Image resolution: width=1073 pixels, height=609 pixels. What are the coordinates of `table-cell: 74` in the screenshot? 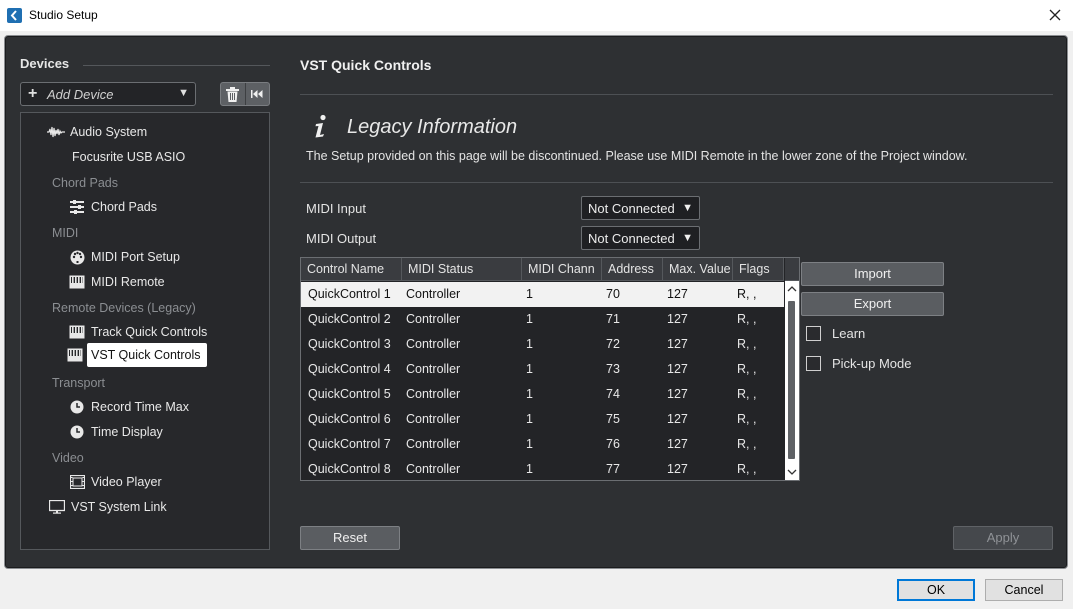 It's located at (632, 394).